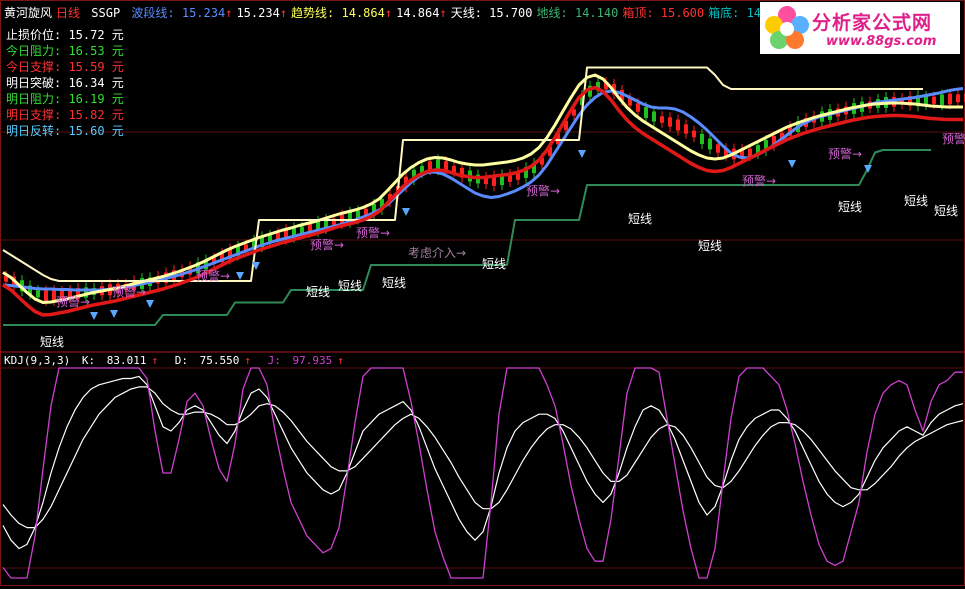 Image resolution: width=965 pixels, height=589 pixels. What do you see at coordinates (881, 41) in the screenshot?
I see `logo-url: www.88gs.com` at bounding box center [881, 41].